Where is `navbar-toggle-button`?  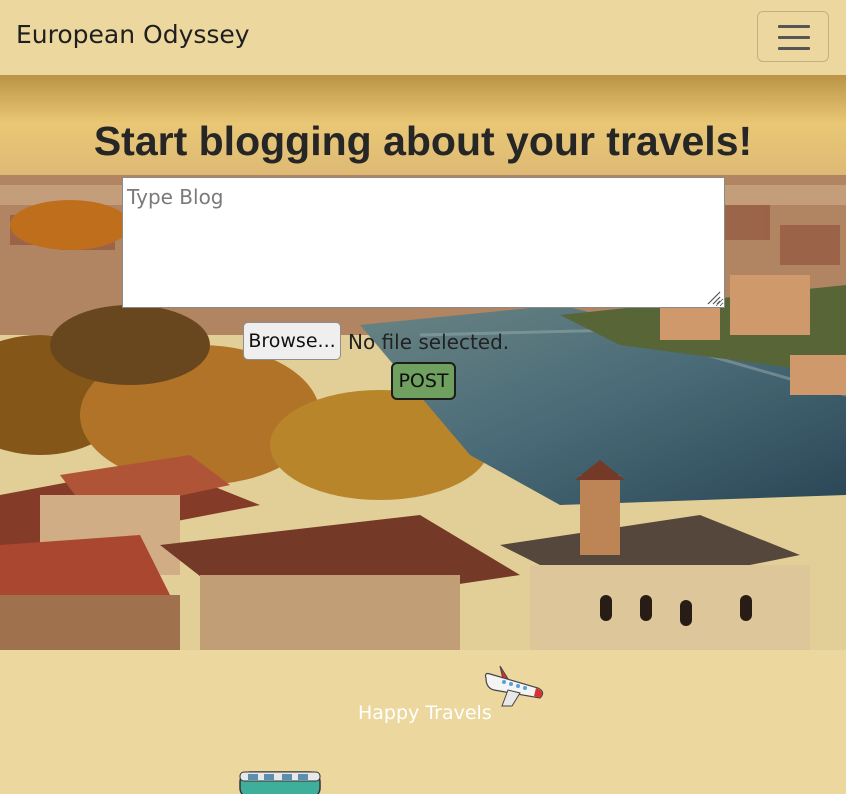 navbar-toggle-button is located at coordinates (793, 36).